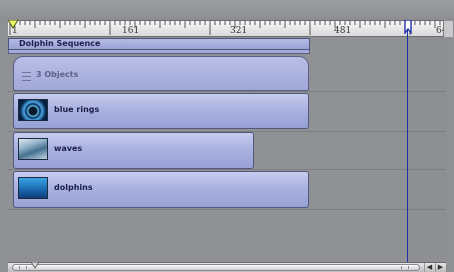 This screenshot has height=272, width=454. I want to click on group-label: 3 Objects, so click(57, 74).